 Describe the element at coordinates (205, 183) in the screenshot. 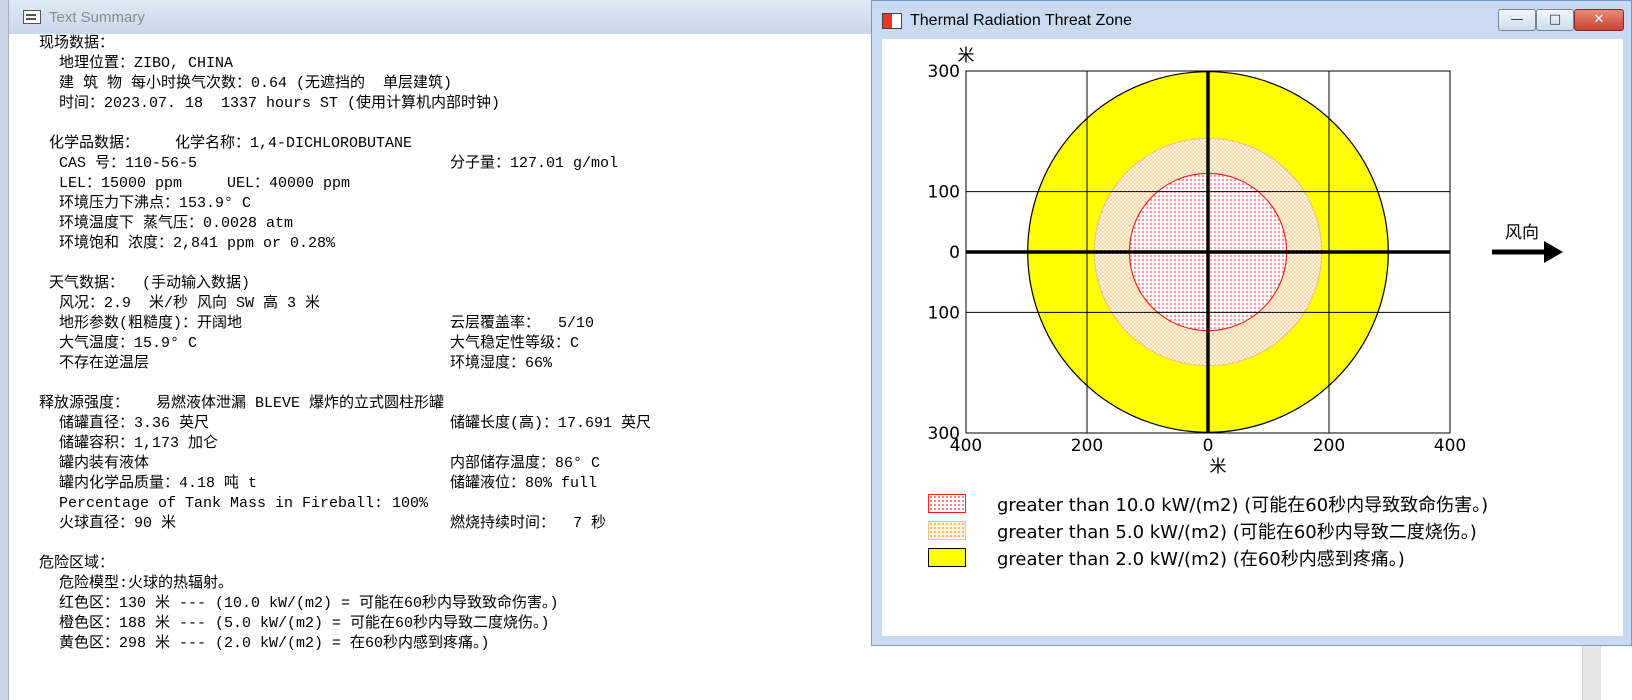

I see `summary-line: LEL：15000 ppm UEL：40000 ppm` at that location.